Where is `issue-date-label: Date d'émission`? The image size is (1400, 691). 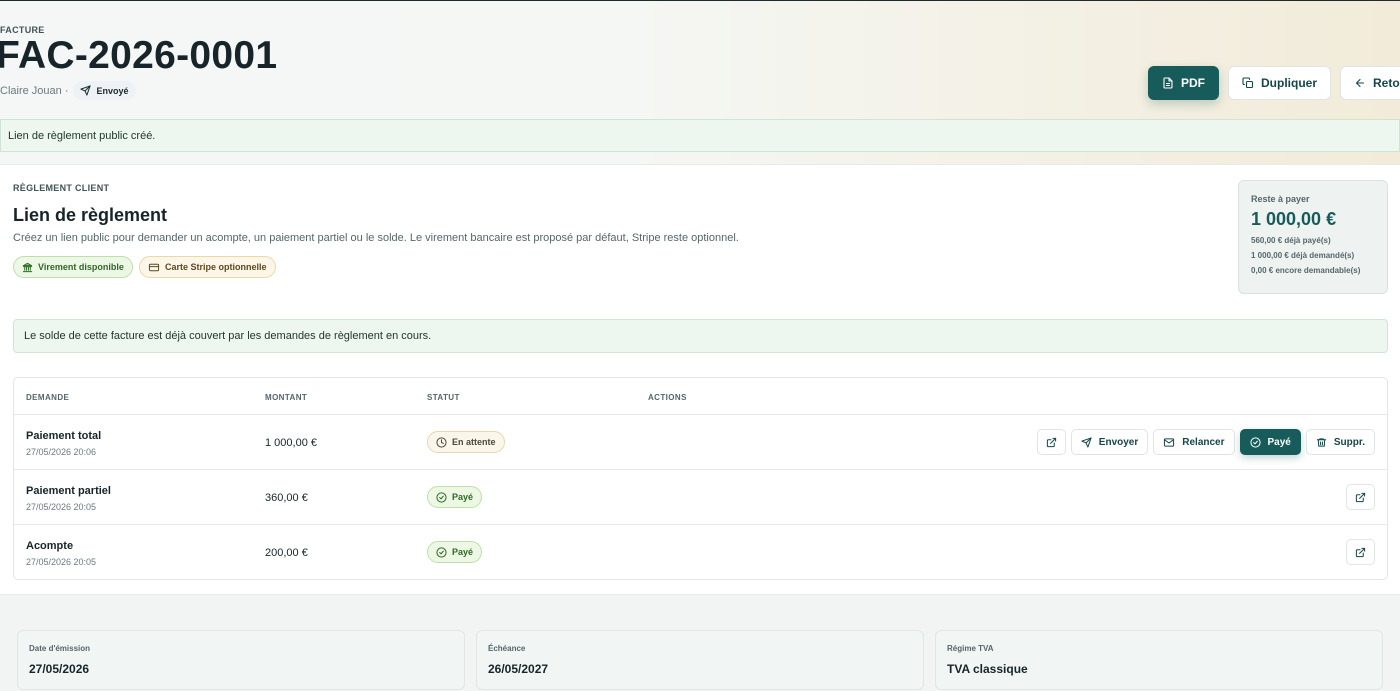 issue-date-label: Date d'émission is located at coordinates (60, 648).